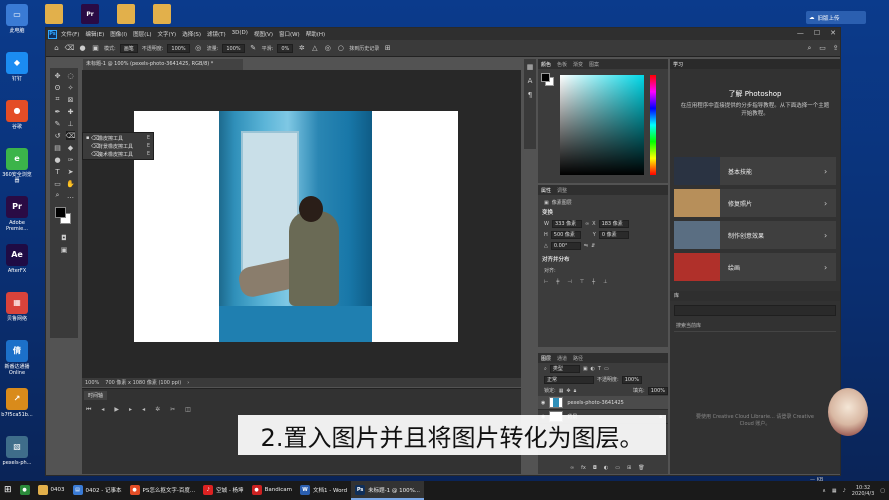 This screenshot has width=889, height=500. I want to click on menu-item: 文字(Y), so click(167, 34).